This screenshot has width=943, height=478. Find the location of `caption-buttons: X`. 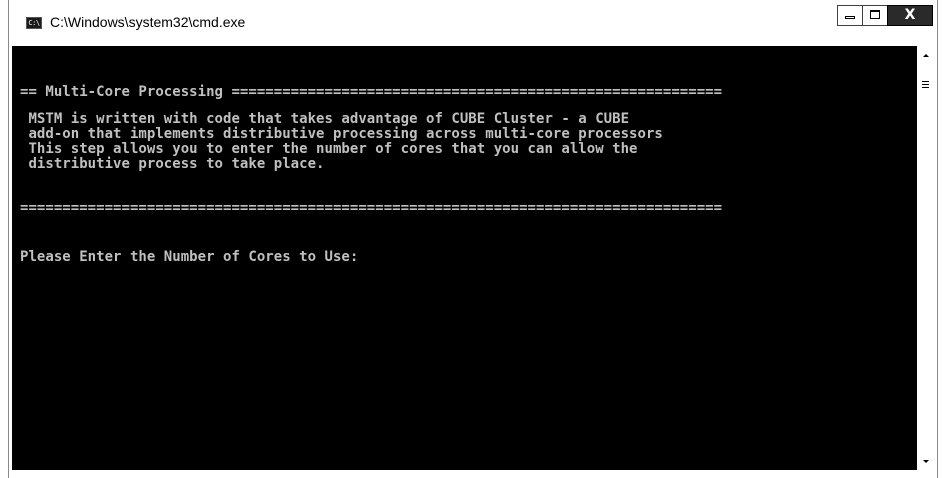

caption-buttons: X is located at coordinates (885, 15).